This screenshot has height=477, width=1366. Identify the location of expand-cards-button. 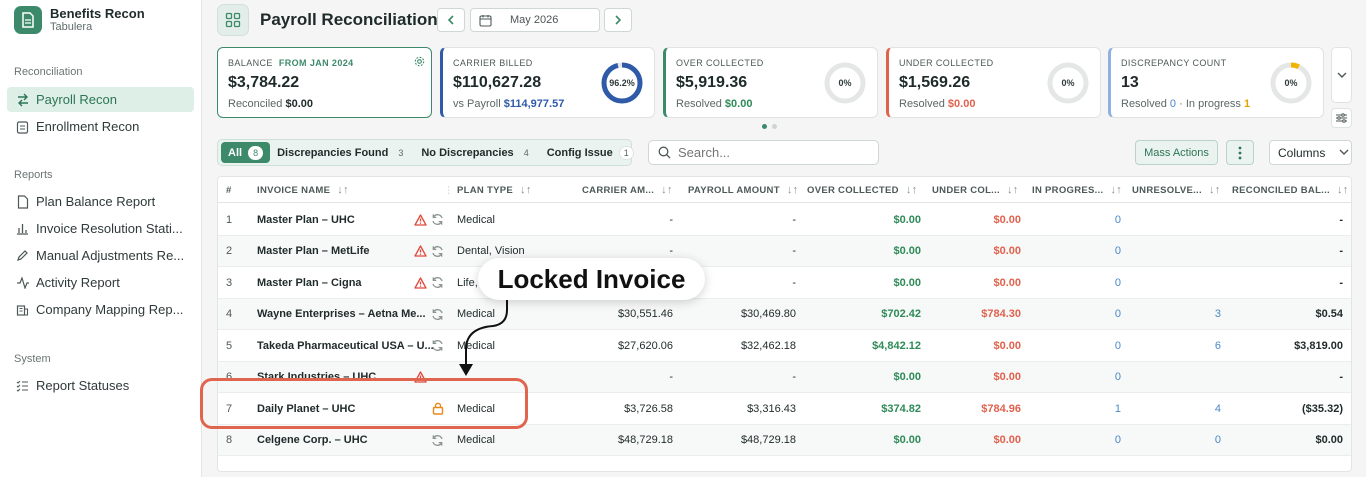
(1341, 75).